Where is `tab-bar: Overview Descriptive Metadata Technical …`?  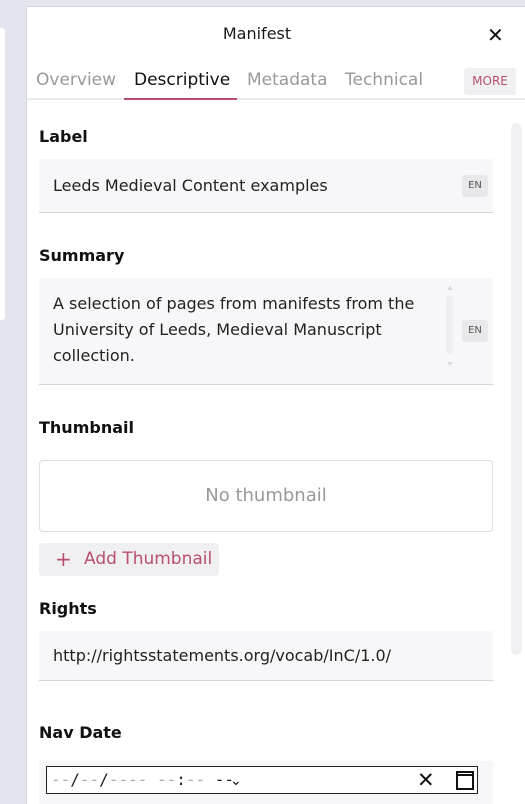 tab-bar: Overview Descriptive Metadata Technical … is located at coordinates (276, 82).